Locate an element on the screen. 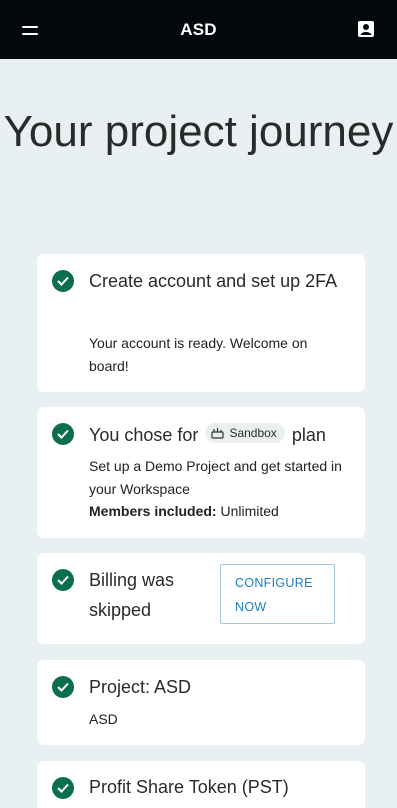  step-title: Project: ASD is located at coordinates (140, 687).